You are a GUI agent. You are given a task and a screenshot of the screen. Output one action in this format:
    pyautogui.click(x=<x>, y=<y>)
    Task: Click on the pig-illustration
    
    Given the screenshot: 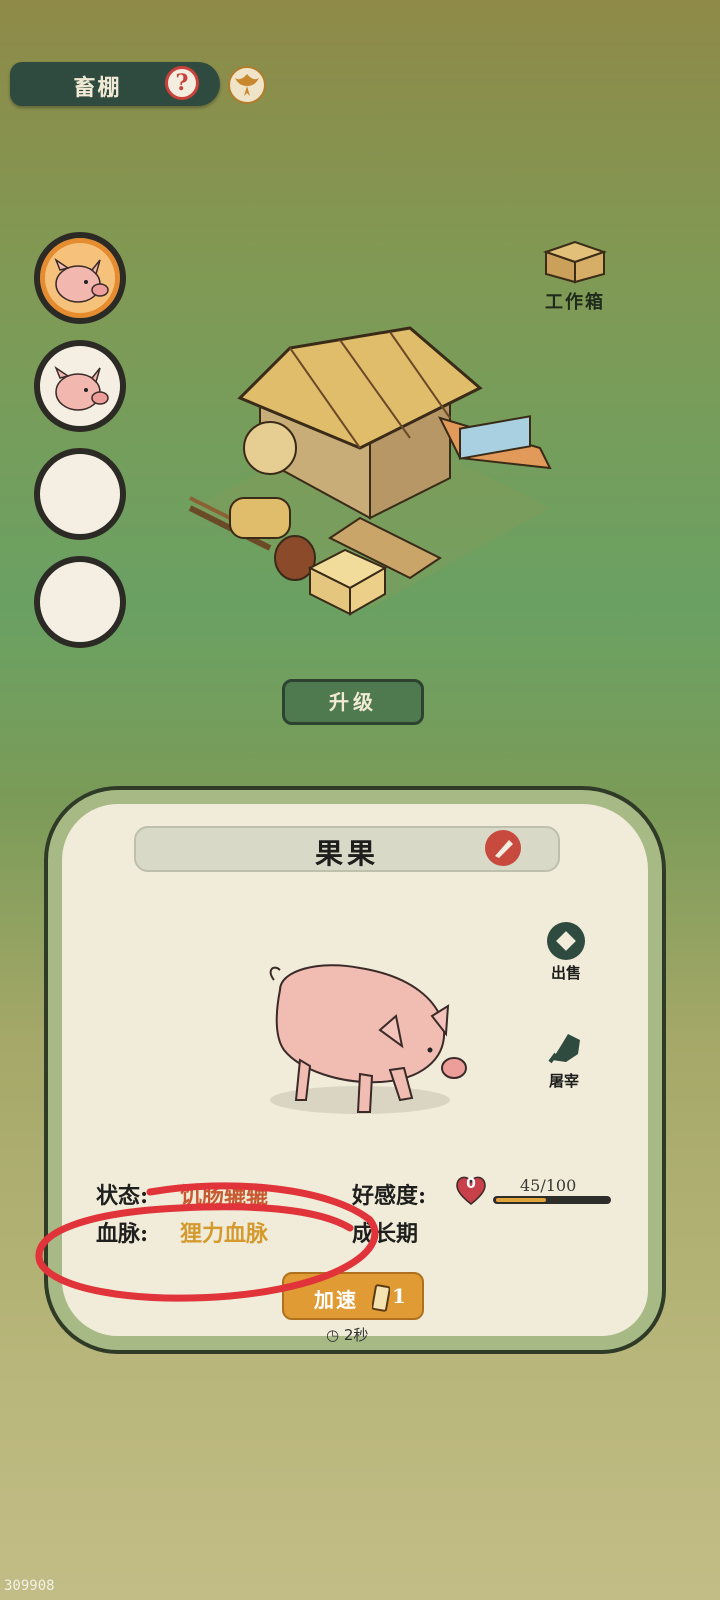 What is the action you would take?
    pyautogui.click(x=368, y=1039)
    